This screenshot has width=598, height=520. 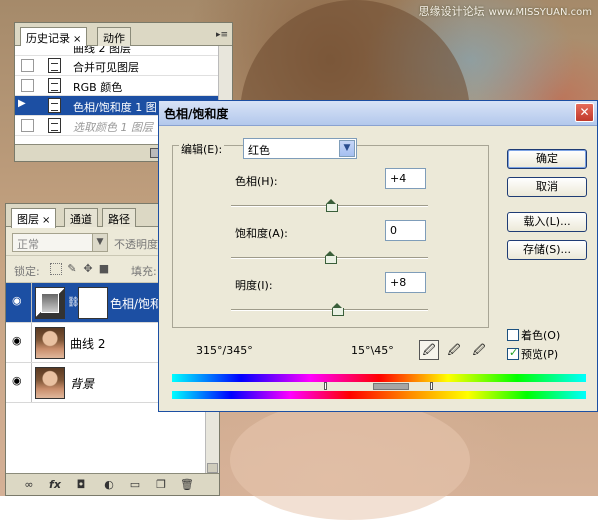 I want to click on lock-label: 锁定:, so click(x=27, y=271).